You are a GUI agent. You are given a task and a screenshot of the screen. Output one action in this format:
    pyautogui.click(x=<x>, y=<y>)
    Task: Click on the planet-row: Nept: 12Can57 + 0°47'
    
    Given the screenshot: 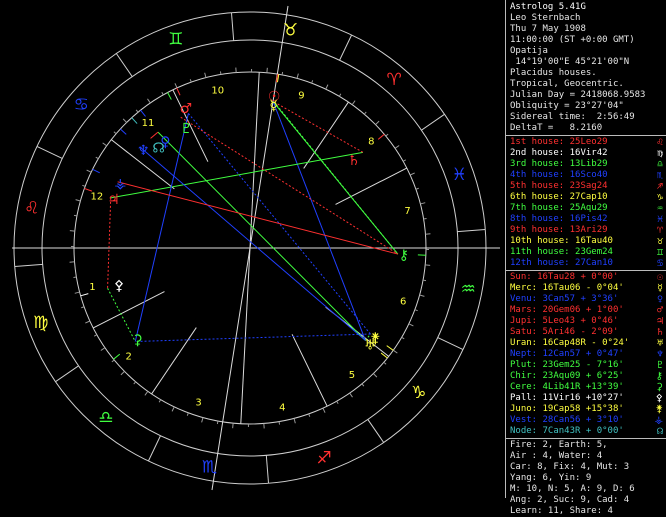 What is the action you would take?
    pyautogui.click(x=567, y=354)
    